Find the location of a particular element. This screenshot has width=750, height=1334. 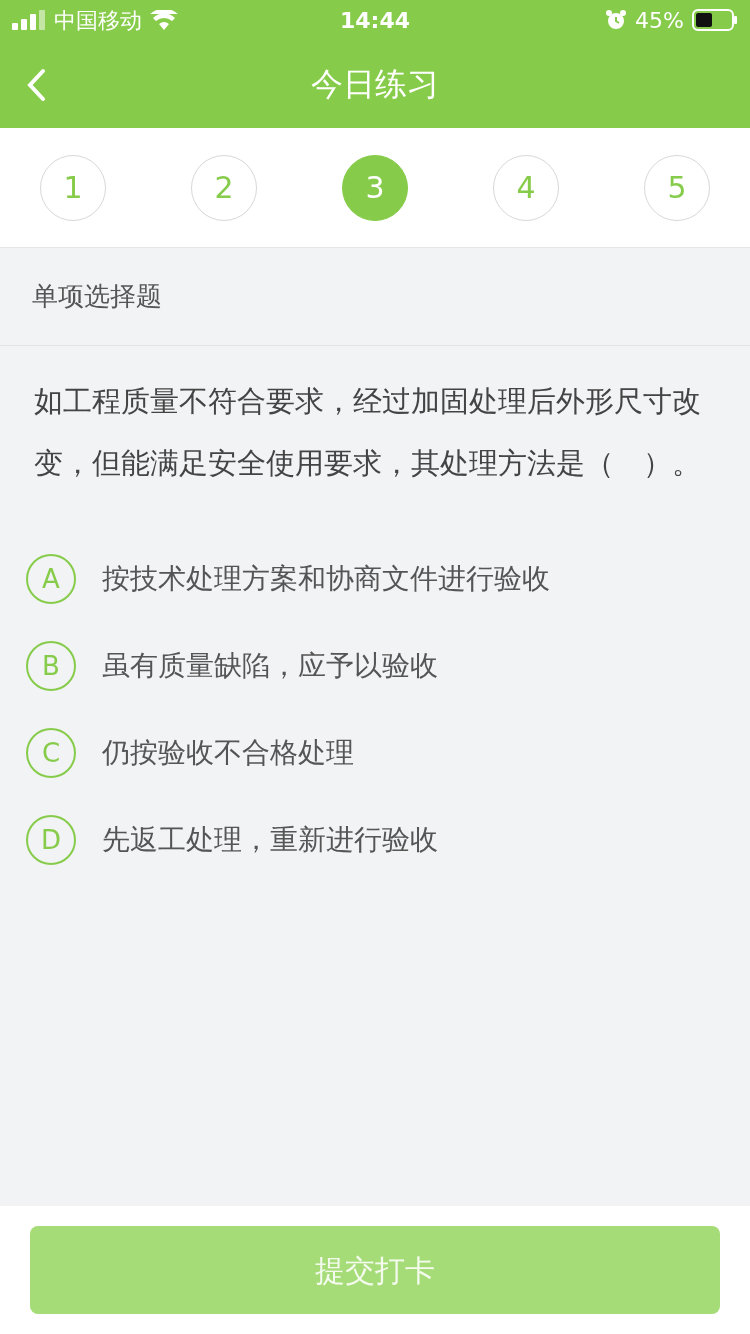

battery-icon is located at coordinates (715, 20).